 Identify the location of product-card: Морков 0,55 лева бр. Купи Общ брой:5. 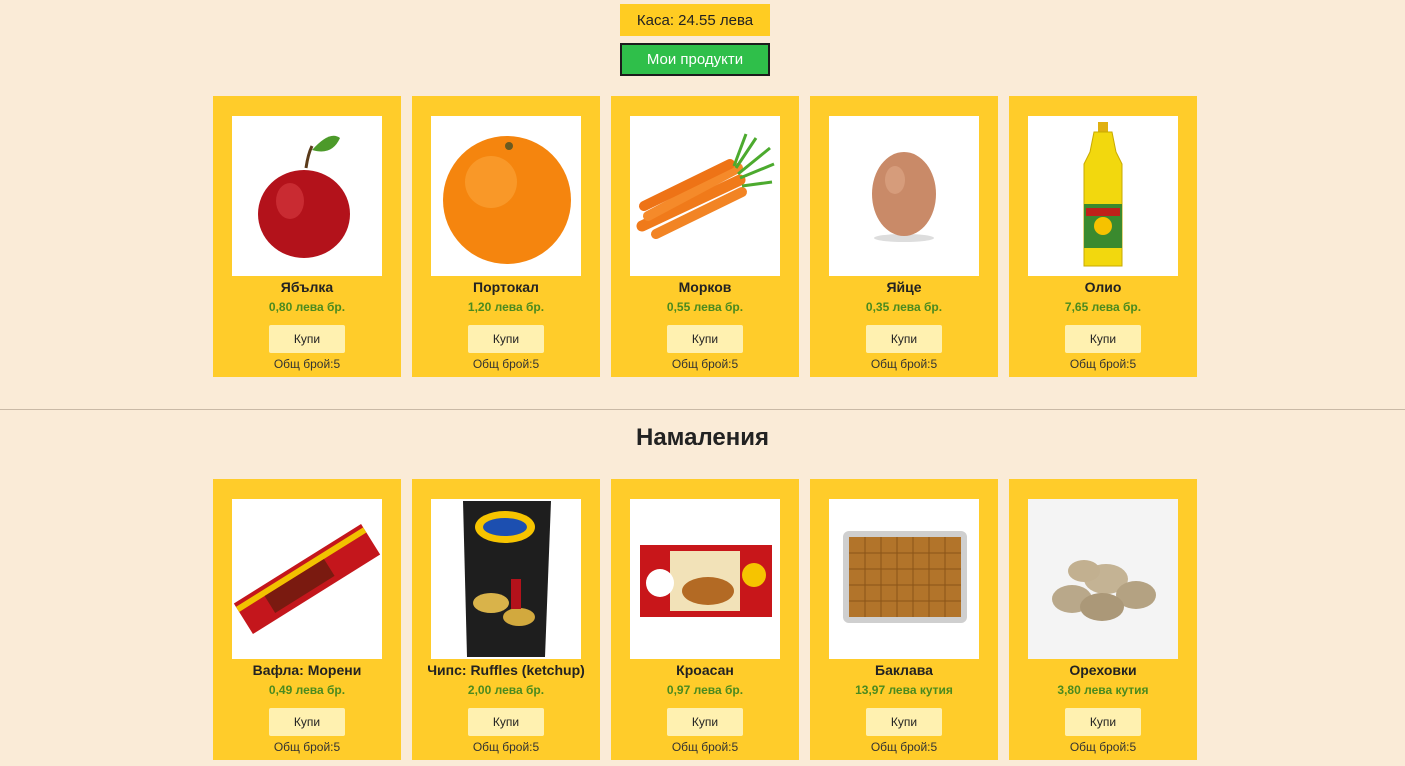
(705, 236).